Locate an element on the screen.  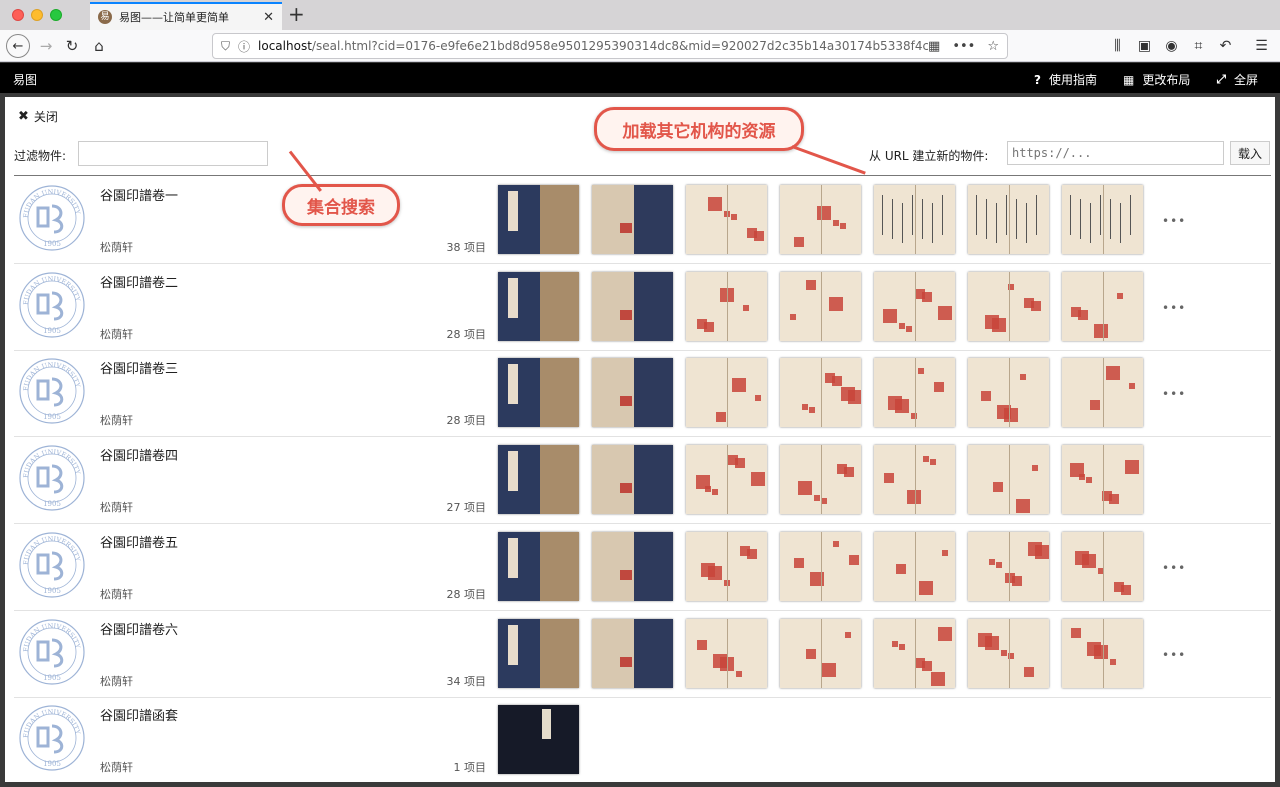
collection-row: FUDAN UNIVERSITY 1905 谷園印譜卷一 松荫轩 38 项目 ••• is located at coordinates (642, 220).